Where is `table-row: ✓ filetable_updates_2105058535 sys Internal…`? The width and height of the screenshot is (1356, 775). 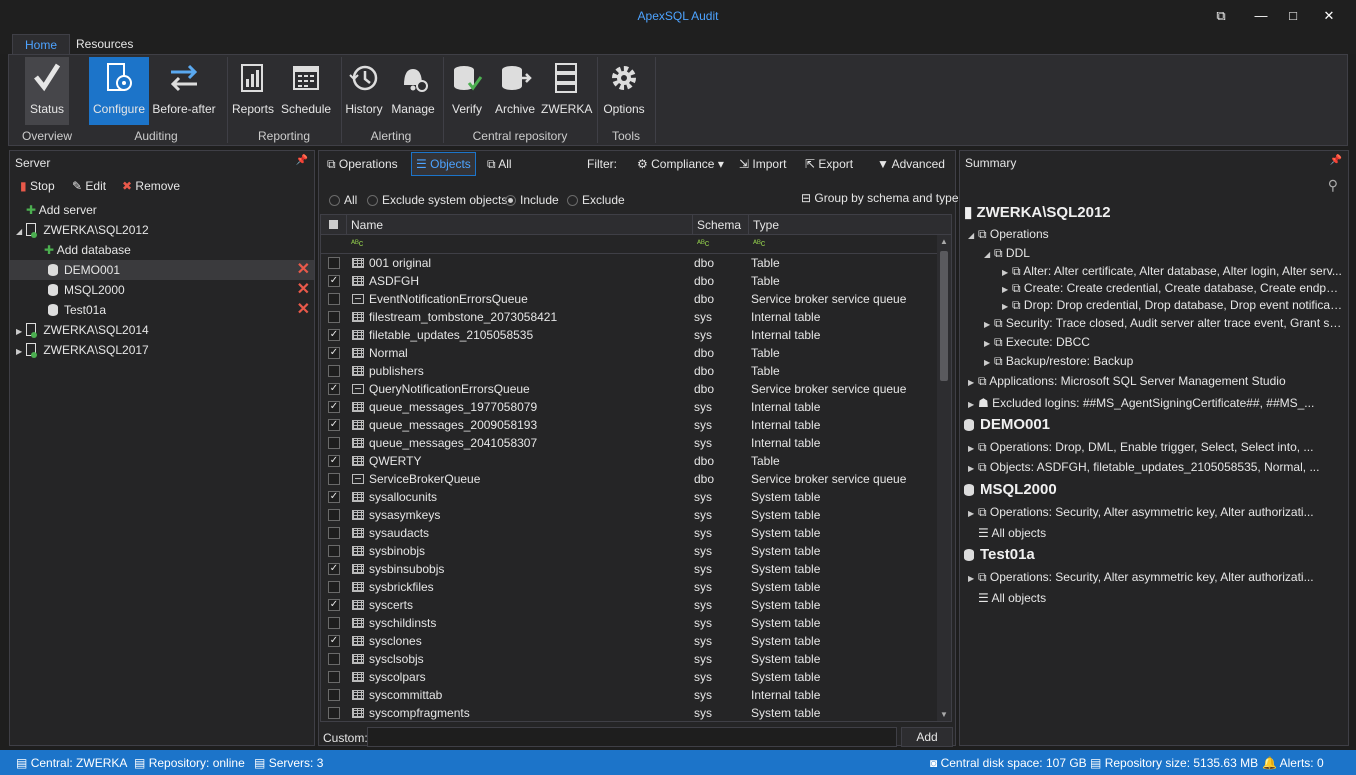
table-row: ✓ filetable_updates_2105058535 sys Internal… is located at coordinates (629, 335).